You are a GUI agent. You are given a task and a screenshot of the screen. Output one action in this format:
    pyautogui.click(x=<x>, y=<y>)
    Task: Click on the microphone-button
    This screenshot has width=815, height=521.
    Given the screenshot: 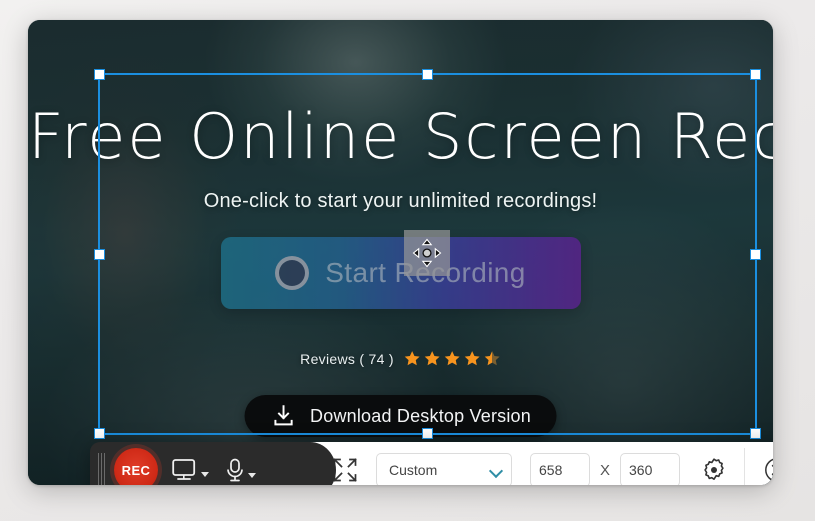 What is the action you would take?
    pyautogui.click(x=240, y=470)
    